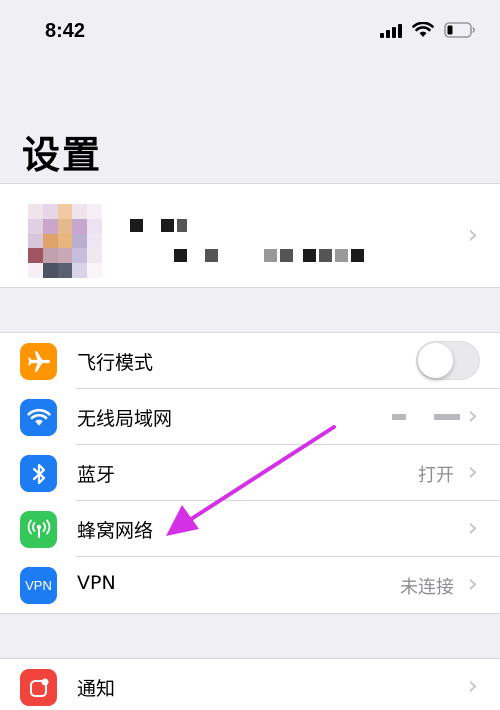  What do you see at coordinates (250, 417) in the screenshot?
I see `wifi-row: 无线局域网 ›` at bounding box center [250, 417].